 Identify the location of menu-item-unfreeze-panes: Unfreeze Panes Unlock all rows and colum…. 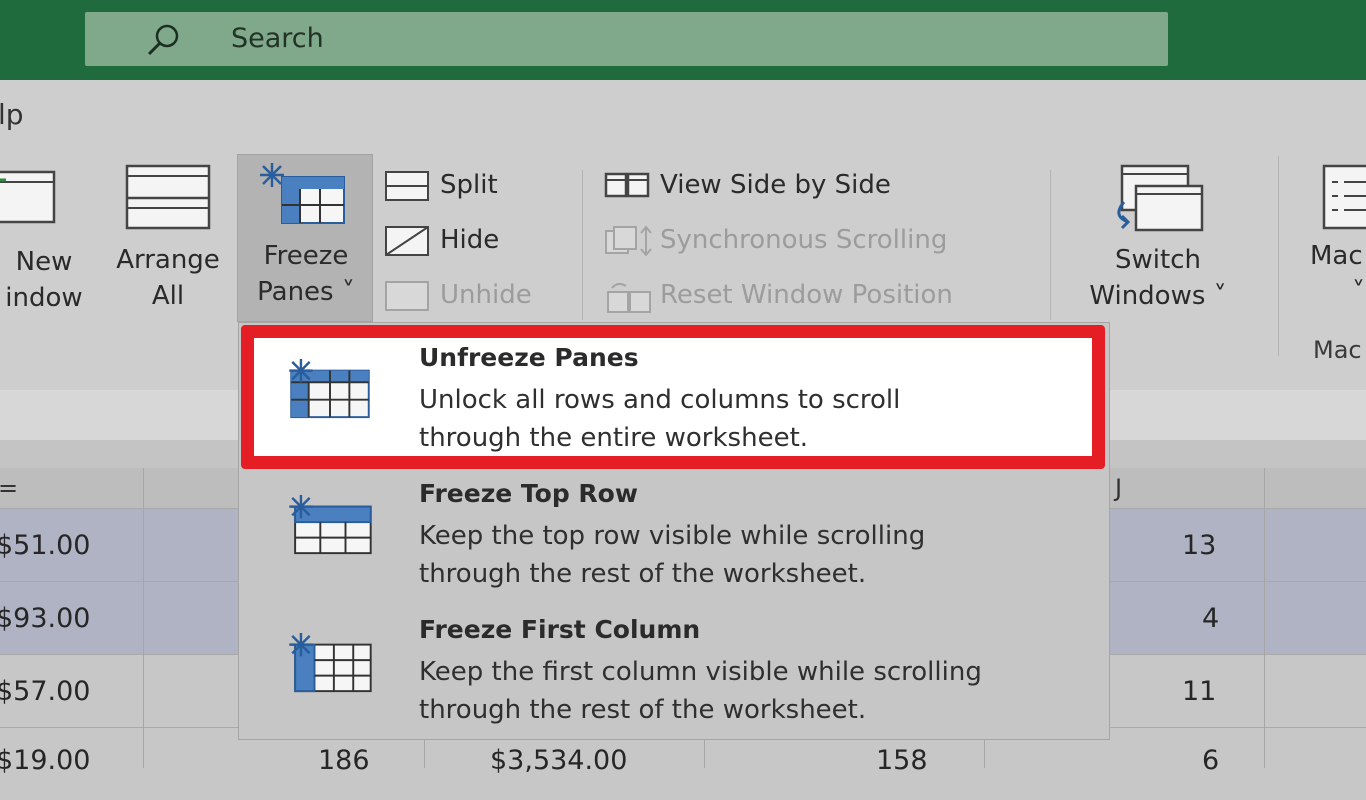
(674, 398).